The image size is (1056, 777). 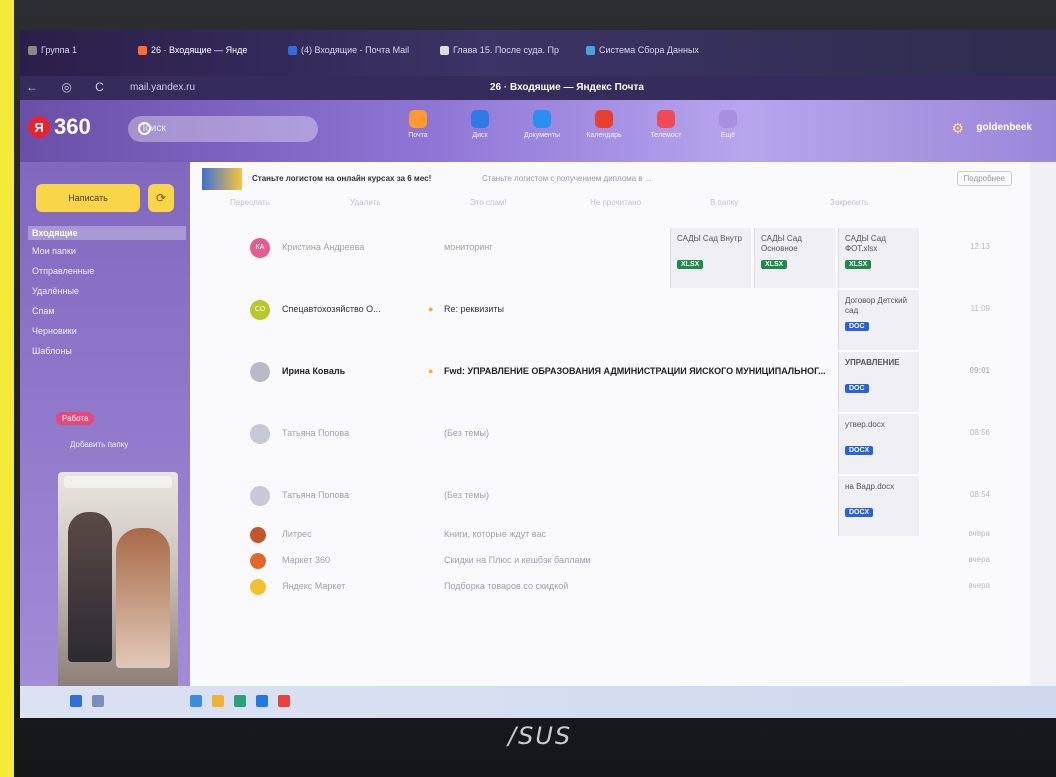 What do you see at coordinates (70, 87) in the screenshot?
I see `nav-buttons: ← ◎ C` at bounding box center [70, 87].